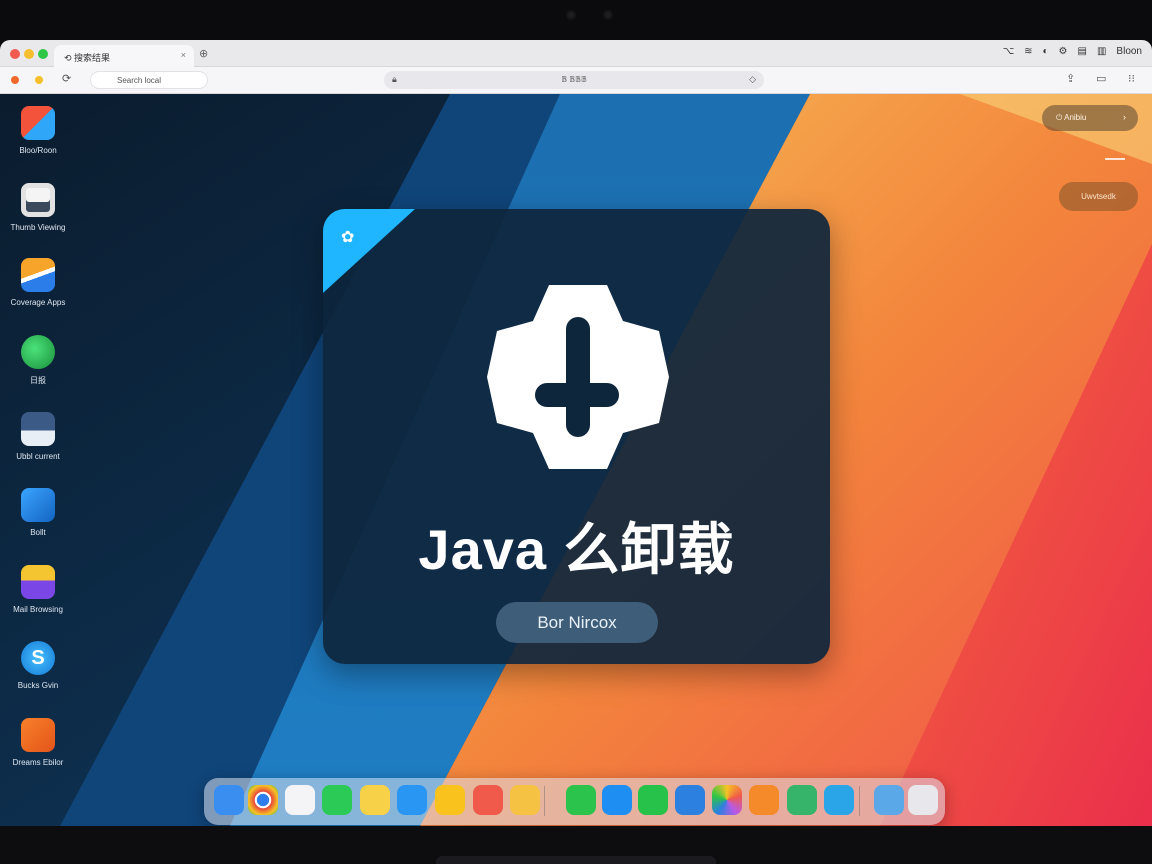 The image size is (1152, 864). I want to click on disk-icon, so click(38, 200).